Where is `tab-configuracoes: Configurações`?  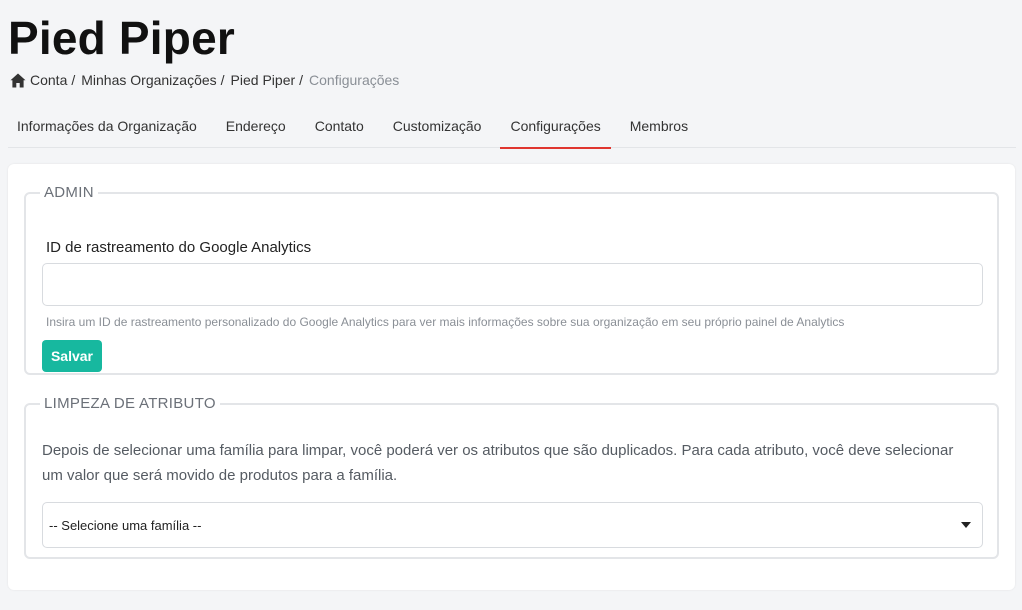
tab-configuracoes: Configurações is located at coordinates (556, 127).